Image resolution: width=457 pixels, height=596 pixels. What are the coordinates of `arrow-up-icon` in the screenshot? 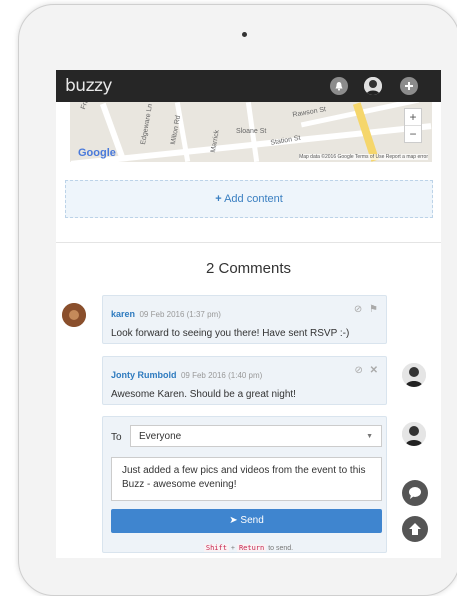 It's located at (415, 529).